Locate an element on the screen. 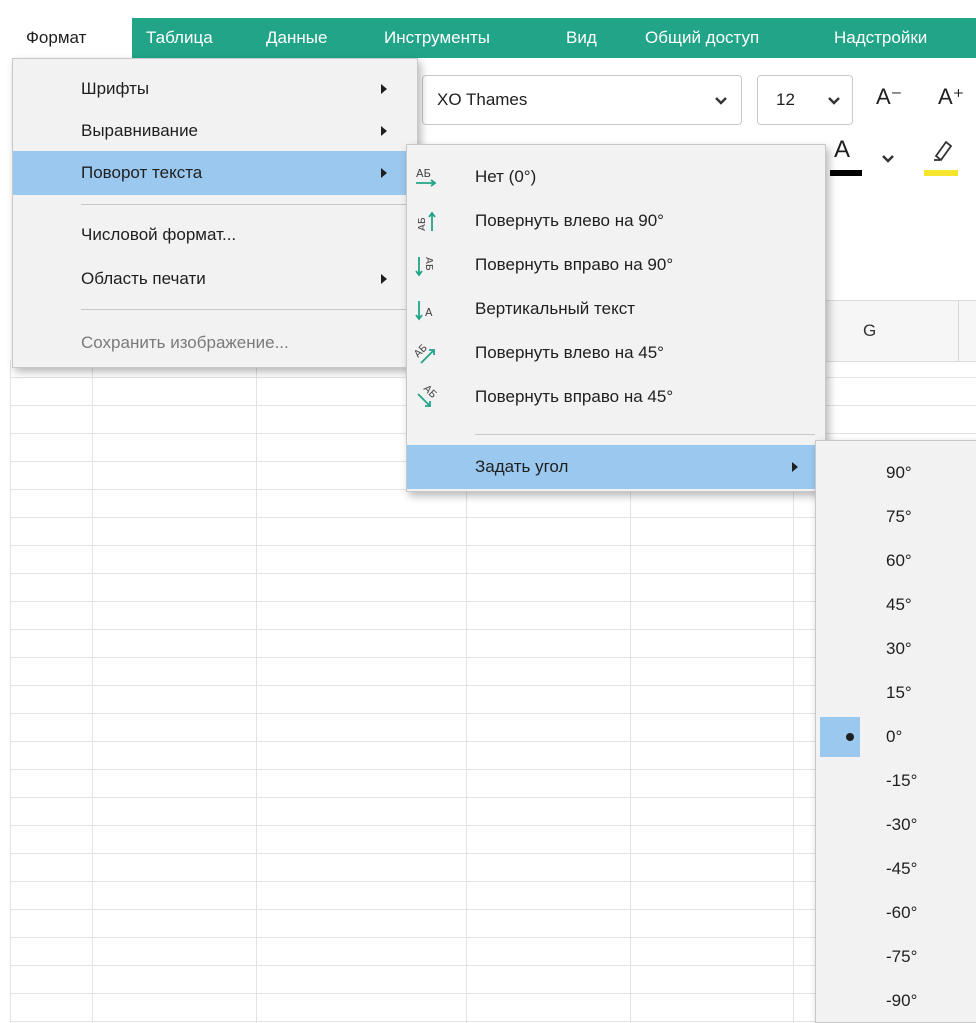 The height and width of the screenshot is (1023, 976). decrease-font-button: A⁻ is located at coordinates (889, 97).